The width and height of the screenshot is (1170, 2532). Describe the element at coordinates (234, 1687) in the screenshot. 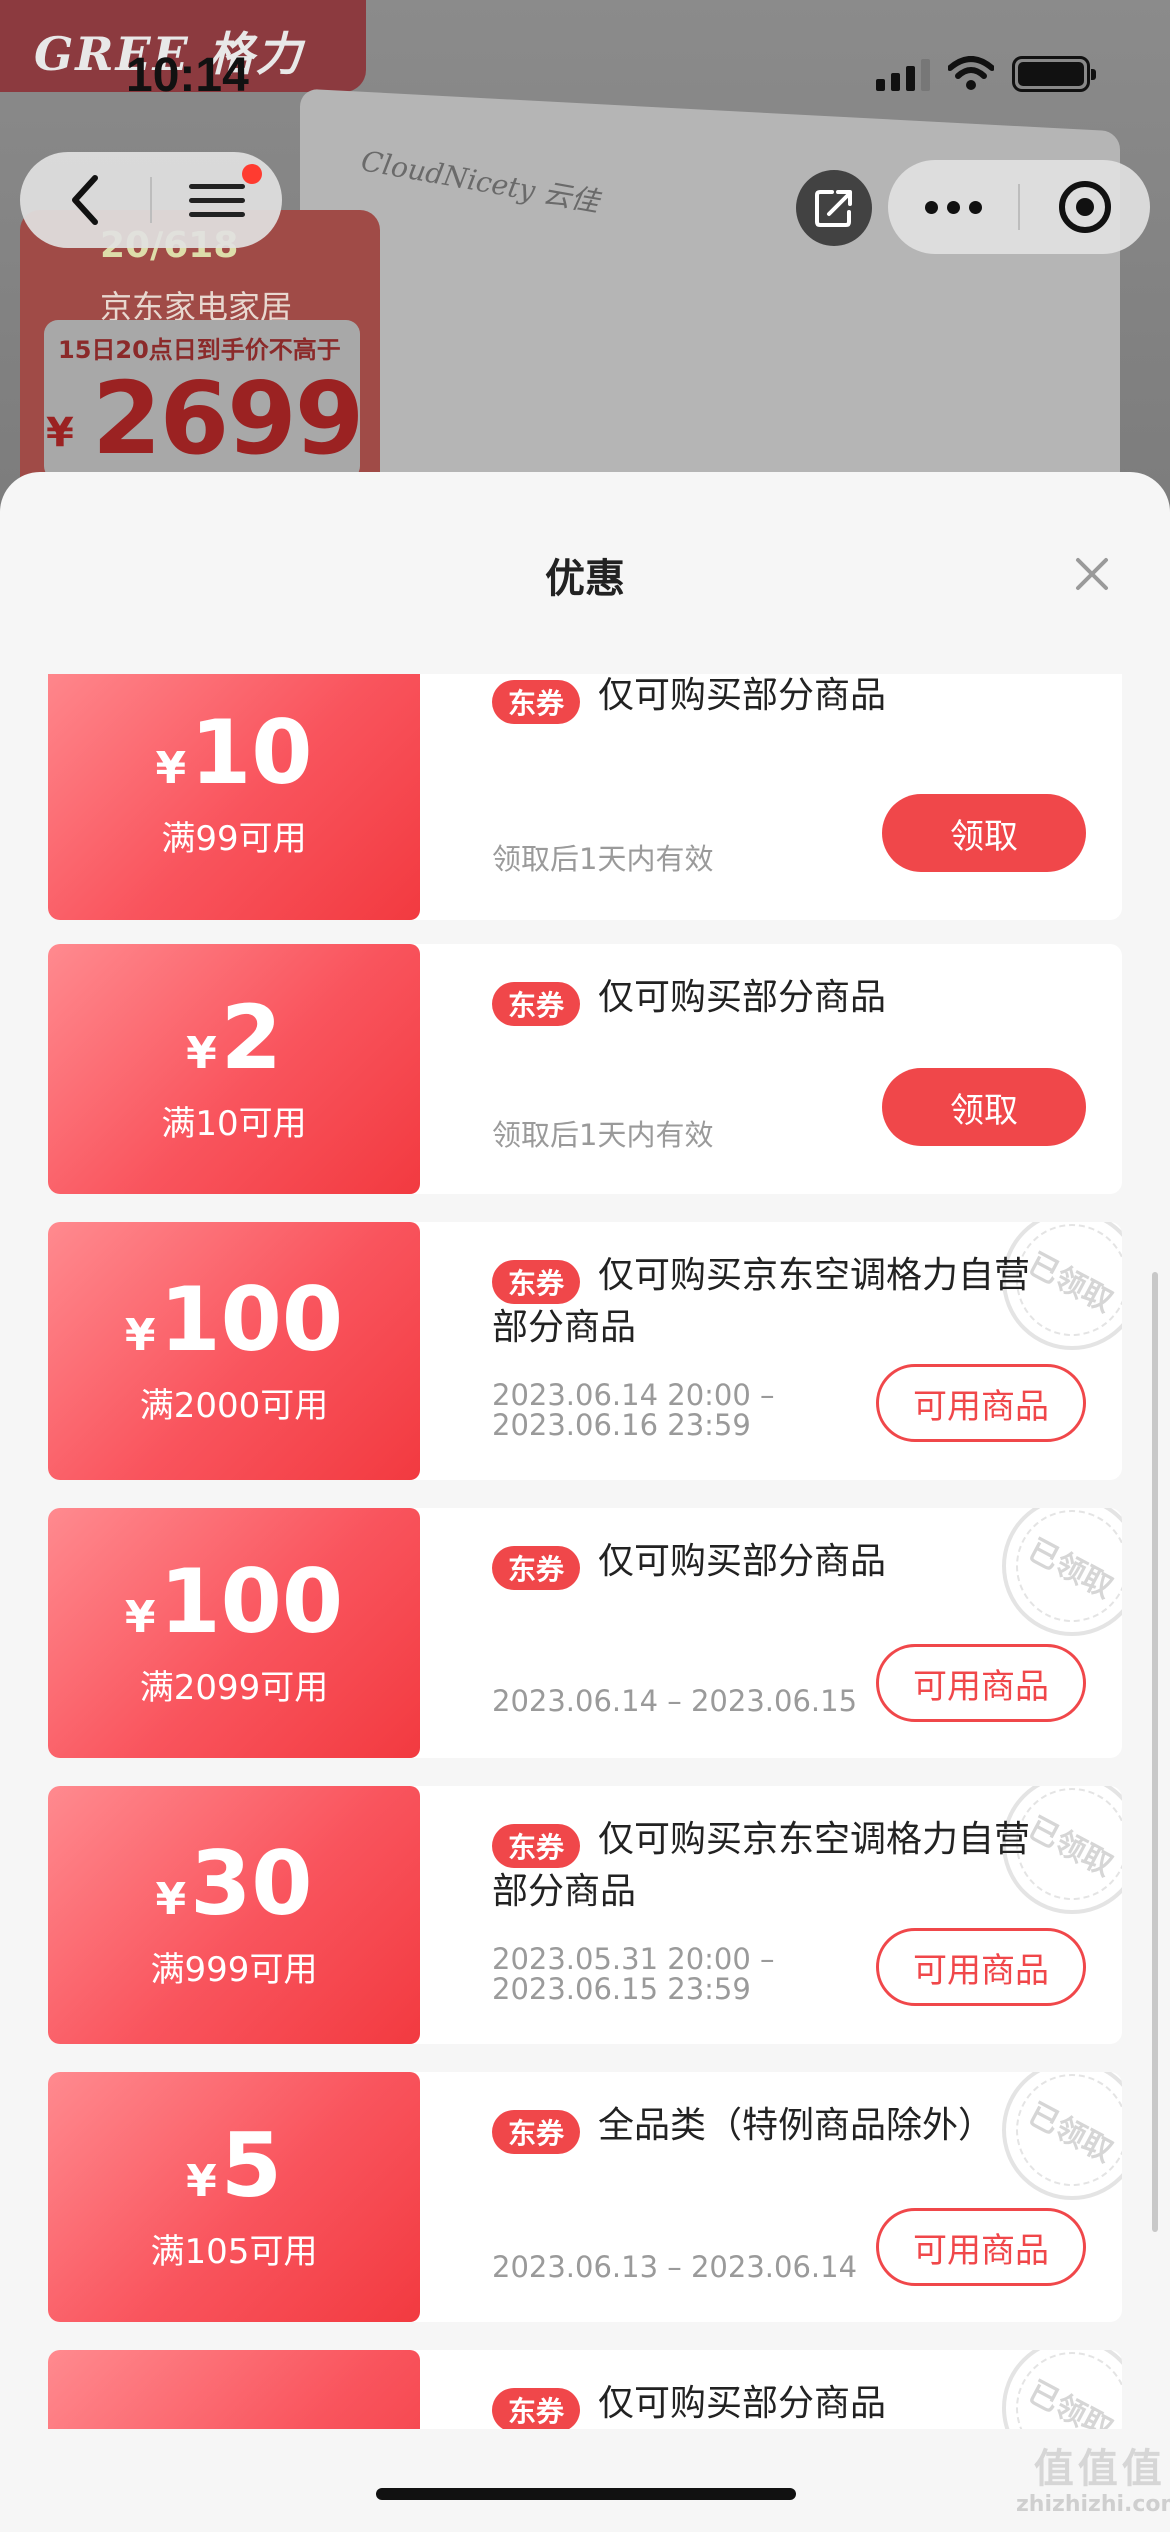

I see `coupon-condition: 满2099可用` at that location.